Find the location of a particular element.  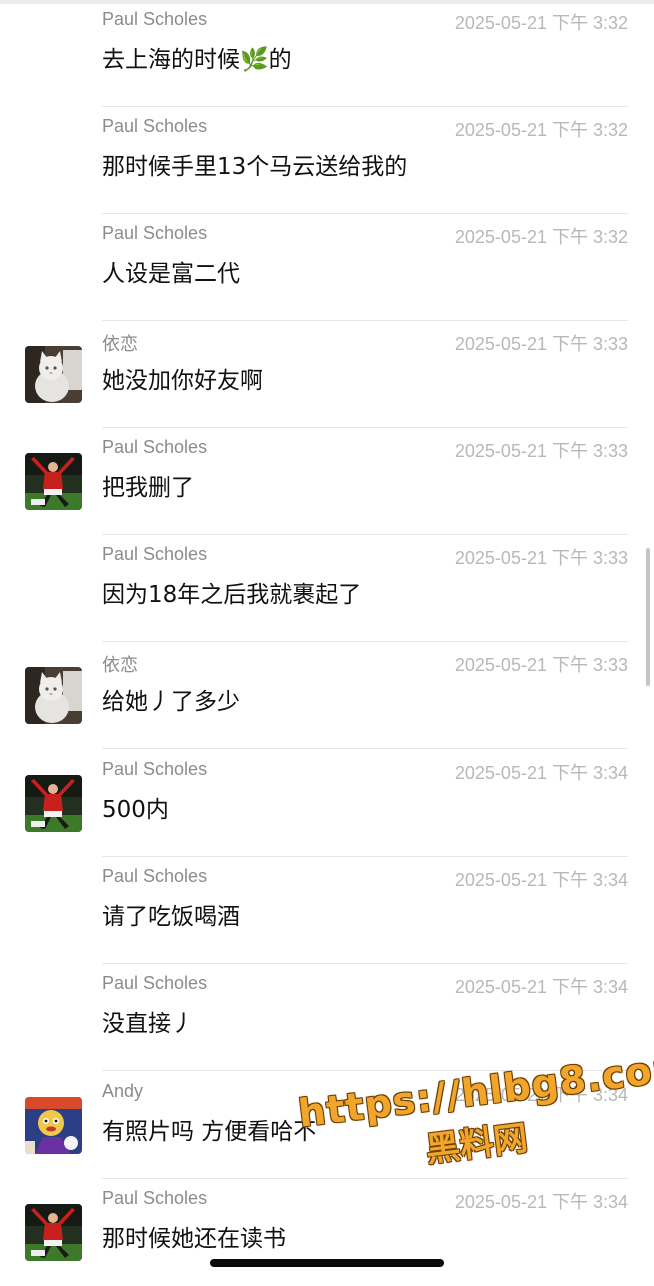

message-item: Paul Scholes 2025-05-21 下午 3:34 那时候她还在读书 is located at coordinates (327, 1232).